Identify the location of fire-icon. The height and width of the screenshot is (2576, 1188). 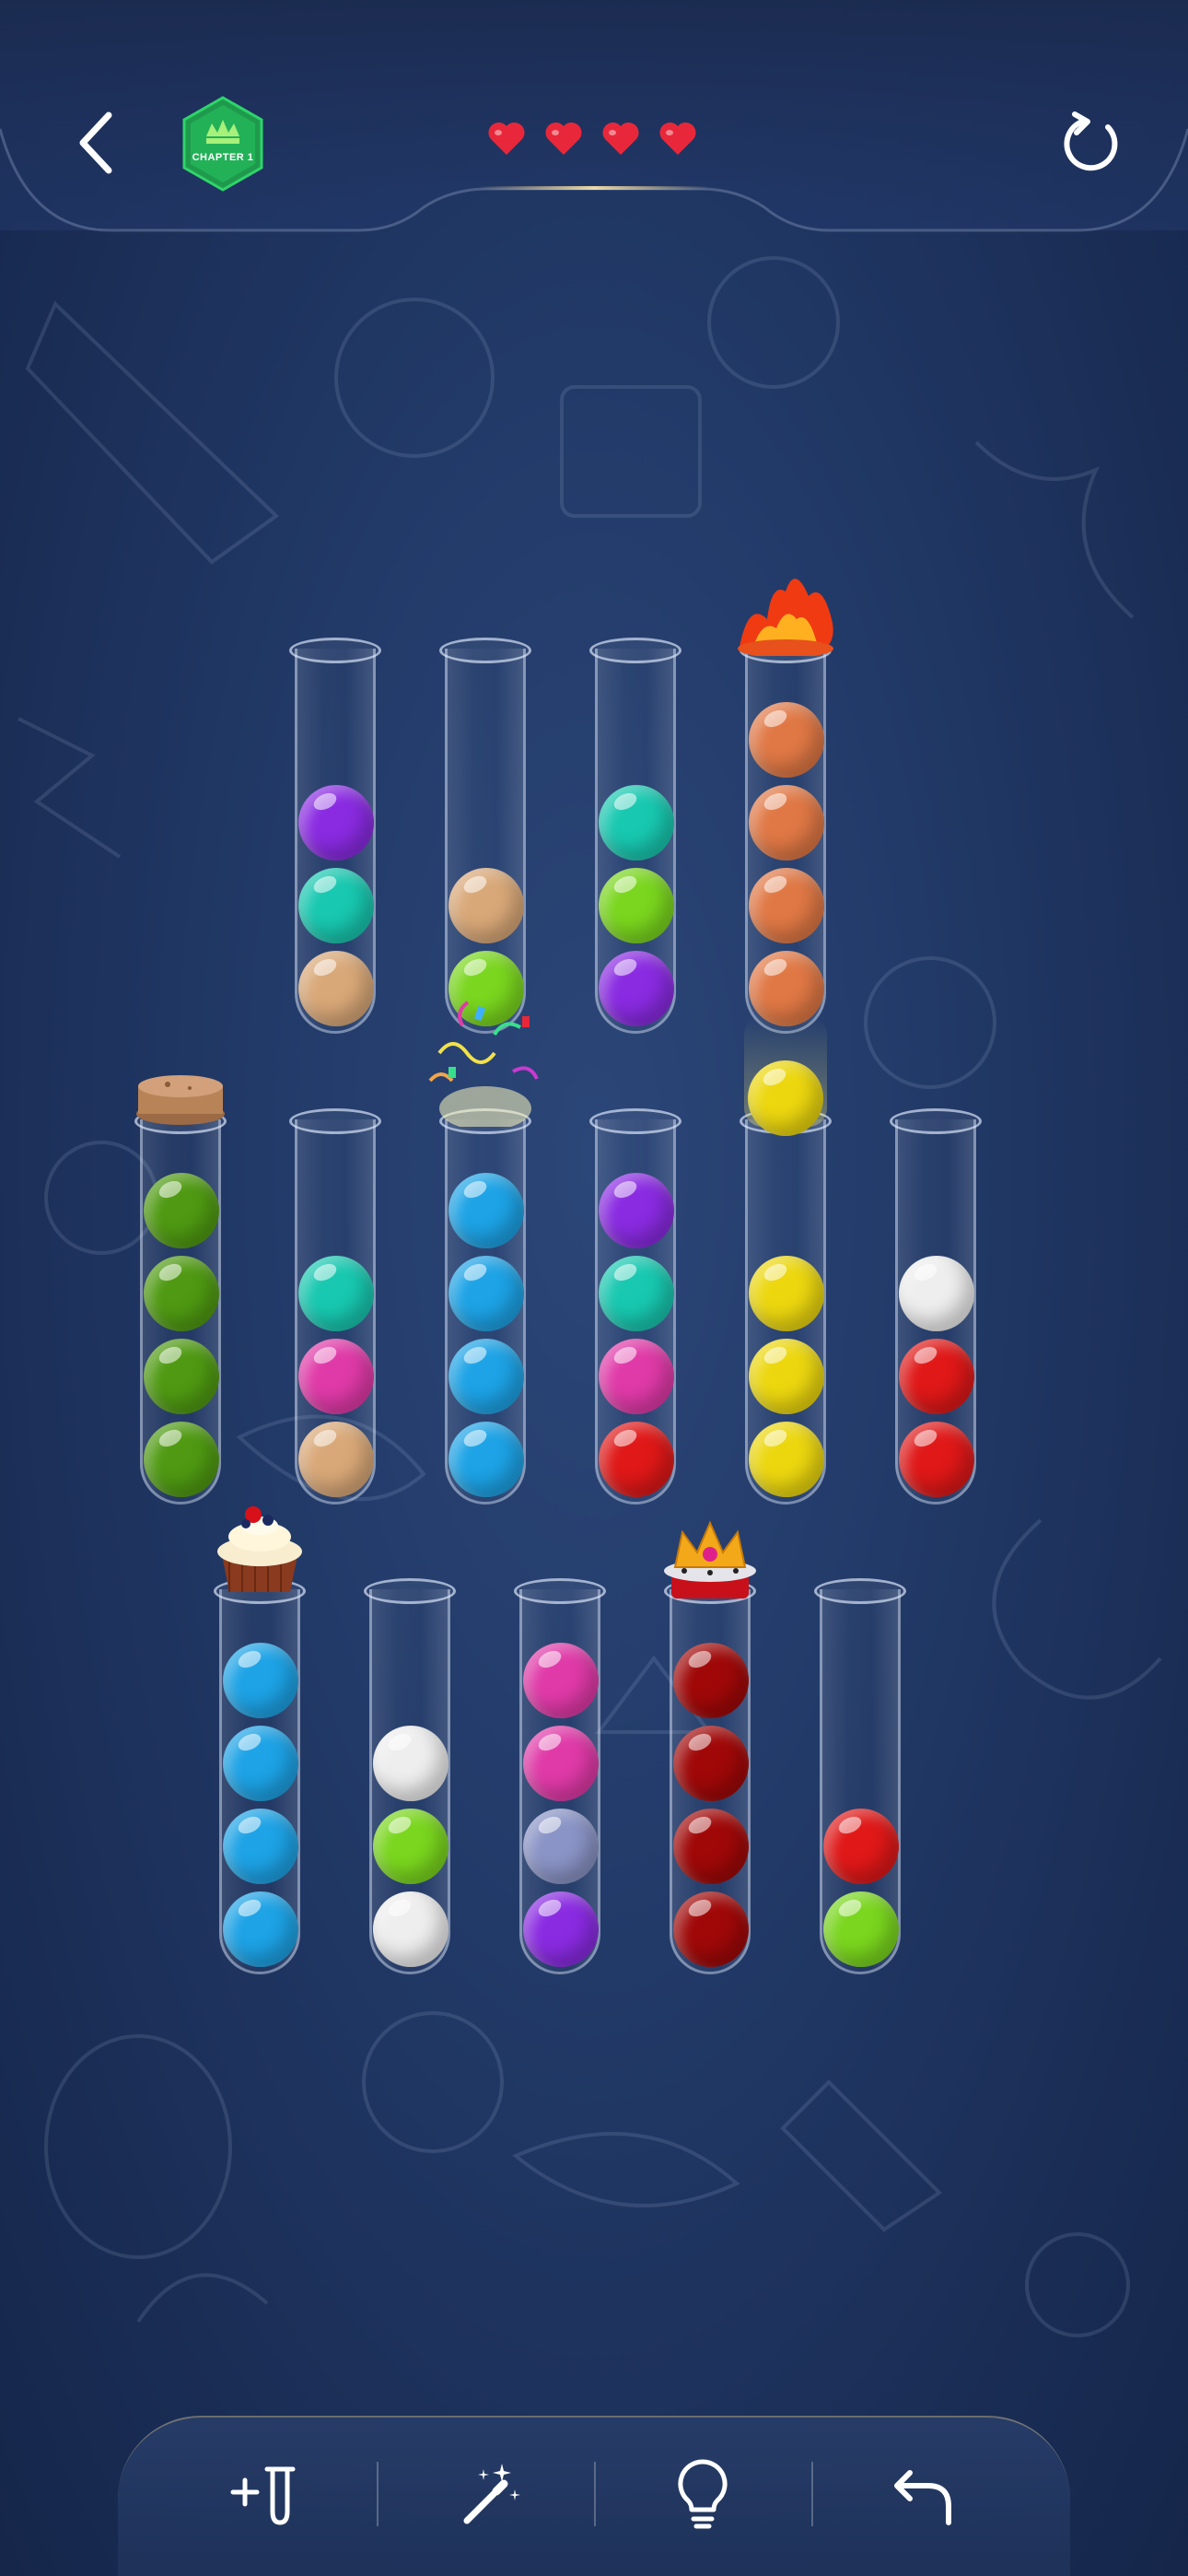
(785, 617).